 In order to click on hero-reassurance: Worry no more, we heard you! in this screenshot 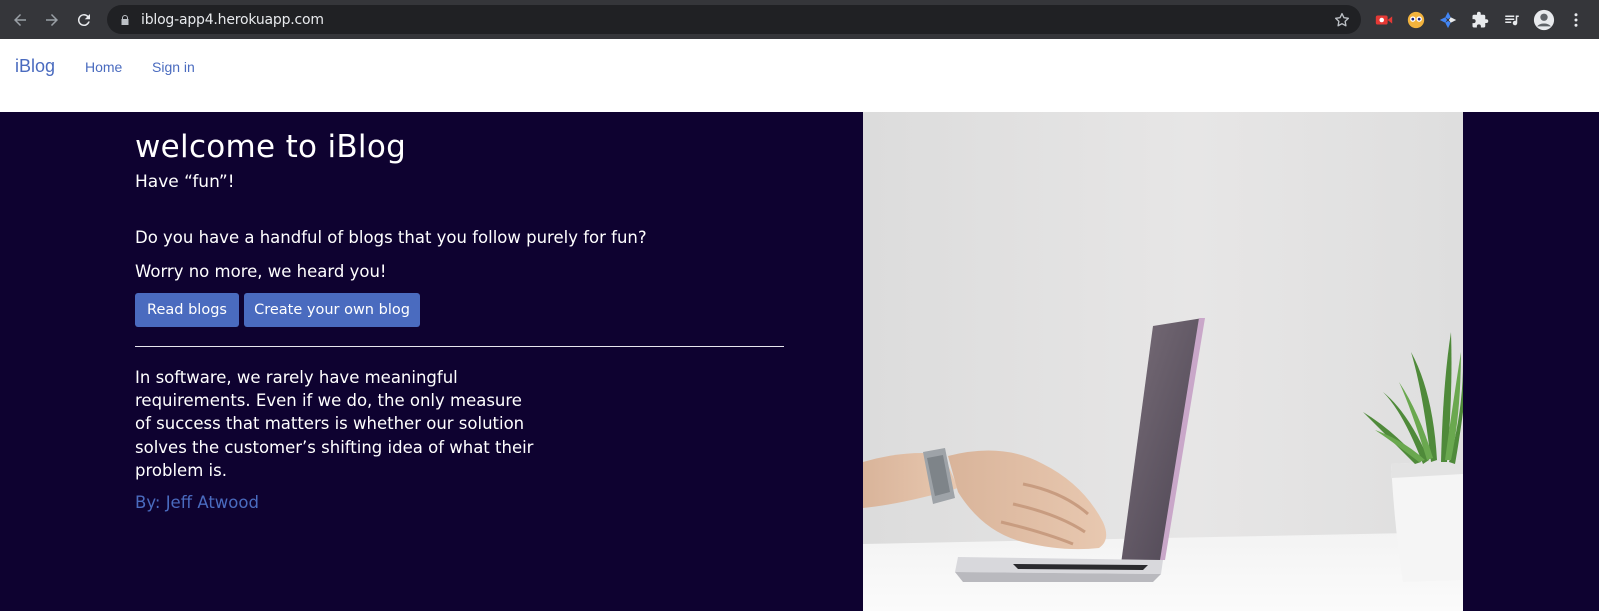, I will do `click(261, 271)`.